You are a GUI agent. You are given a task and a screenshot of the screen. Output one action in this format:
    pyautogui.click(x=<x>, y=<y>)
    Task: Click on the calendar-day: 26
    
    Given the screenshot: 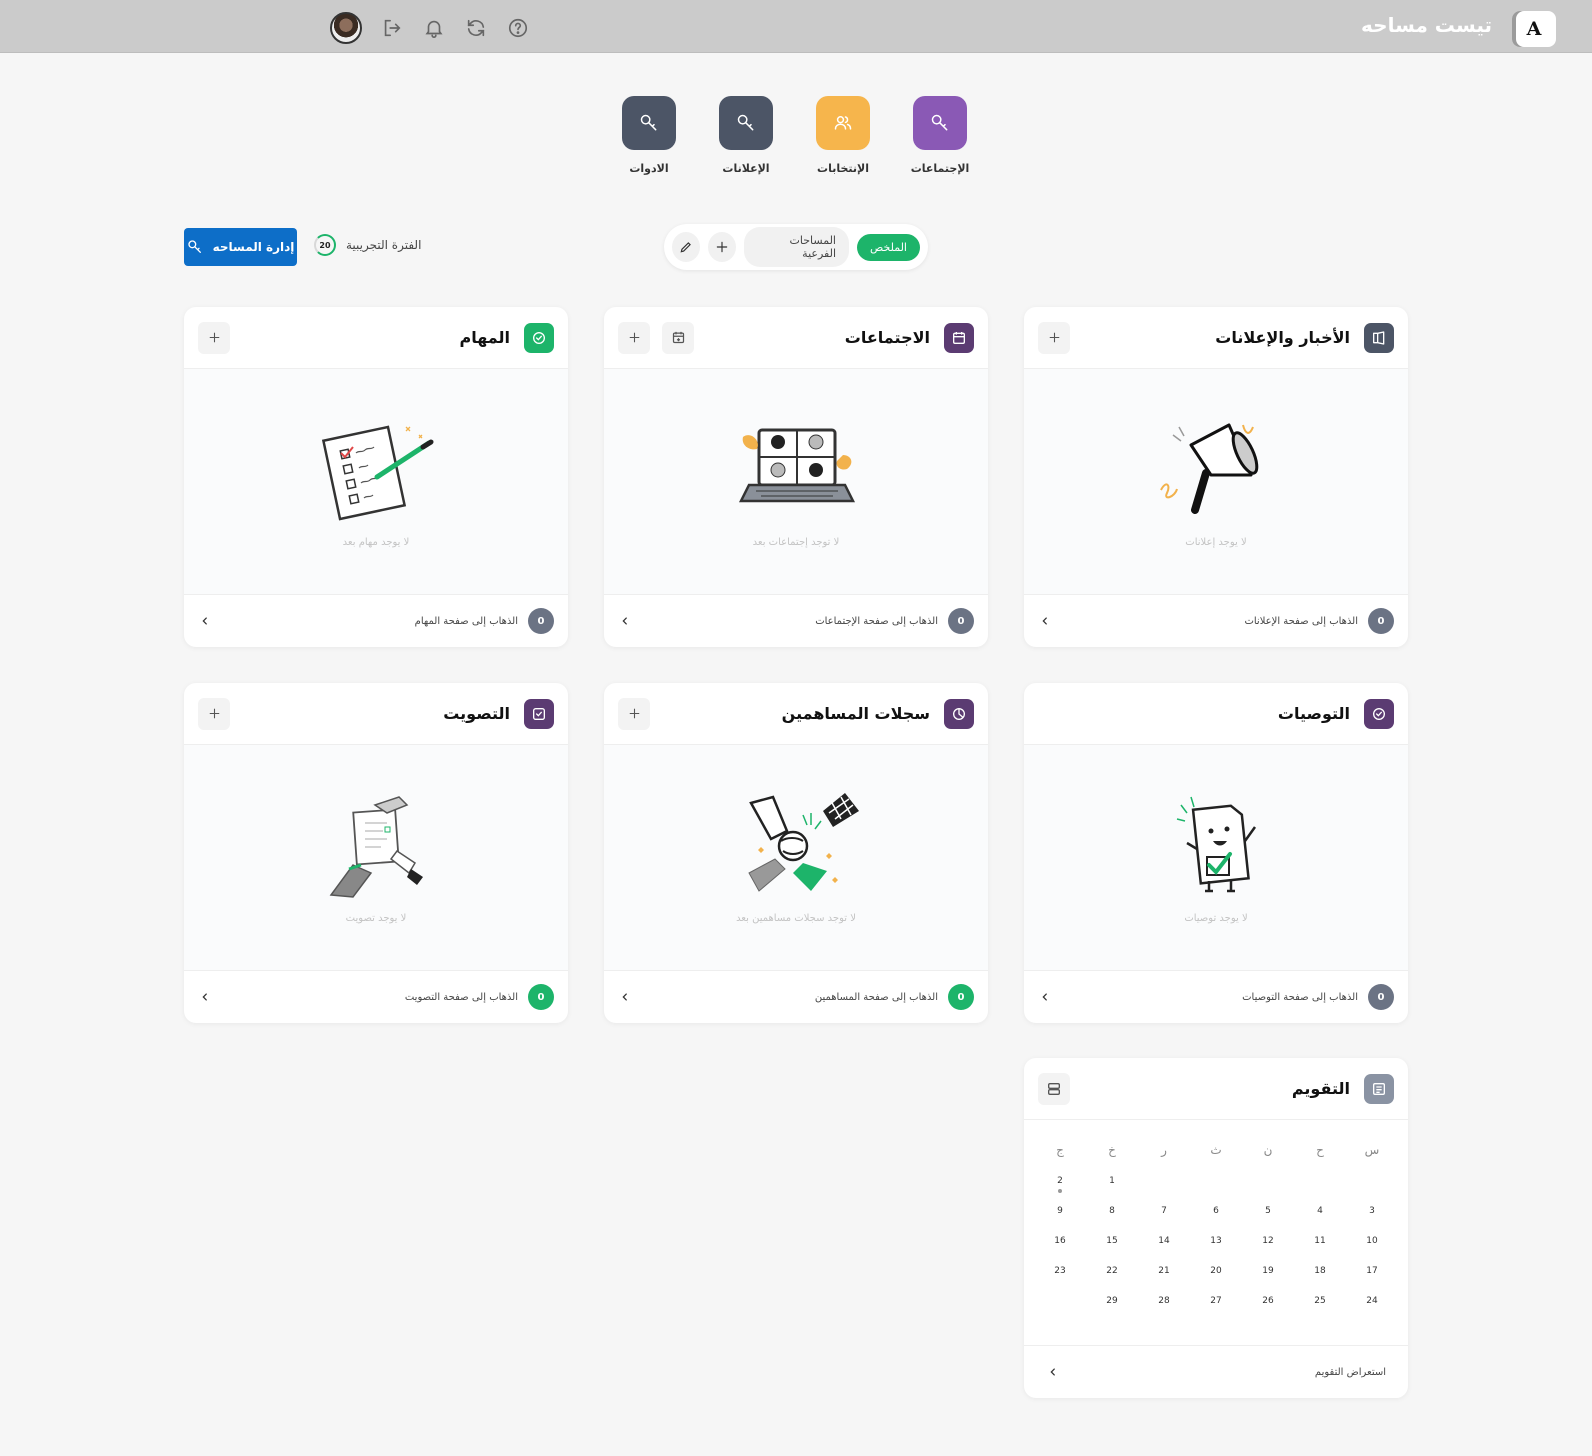 What is the action you would take?
    pyautogui.click(x=1268, y=1301)
    